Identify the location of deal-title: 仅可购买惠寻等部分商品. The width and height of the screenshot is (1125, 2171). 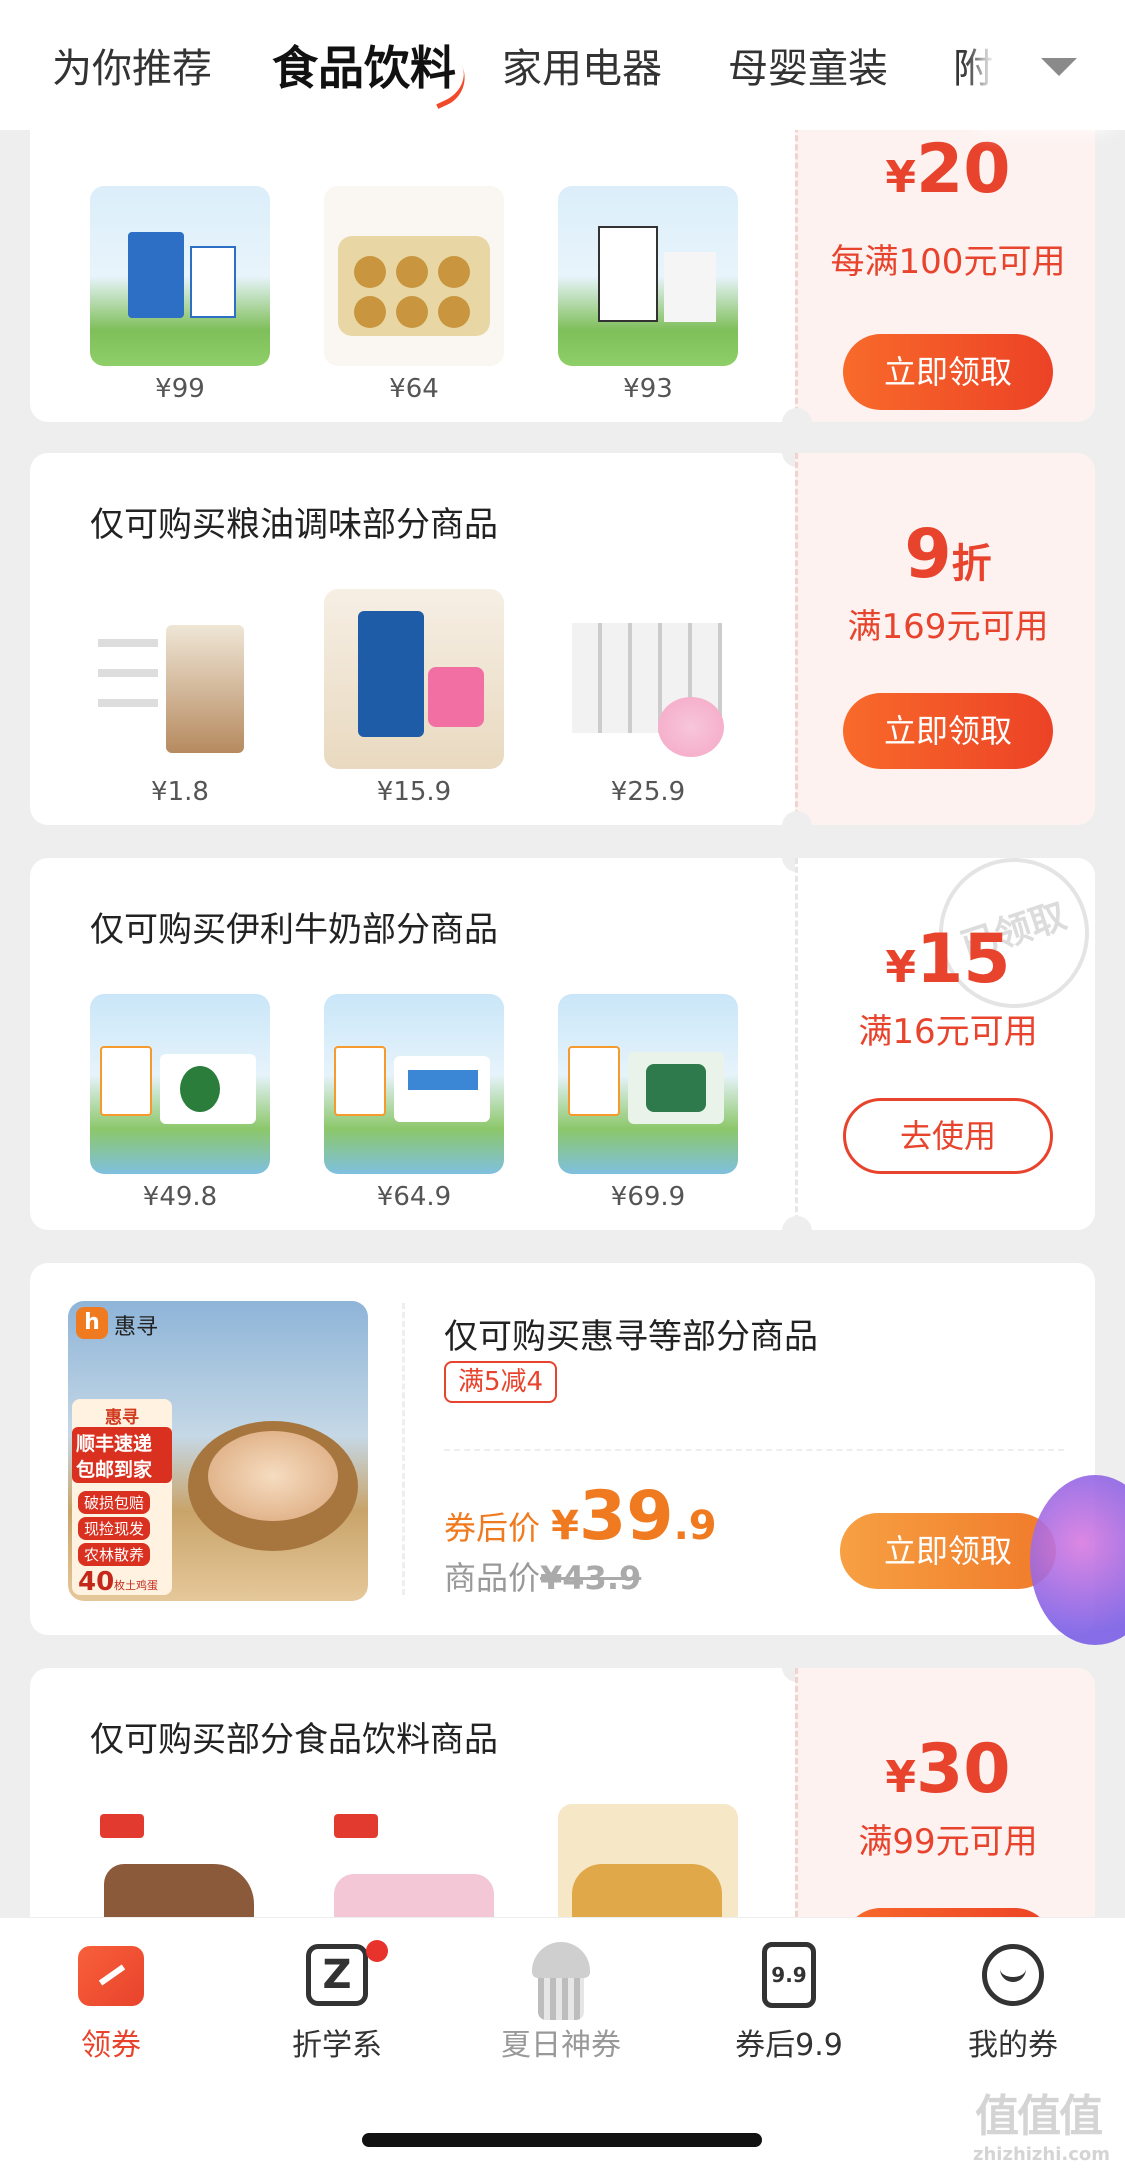
(631, 1337).